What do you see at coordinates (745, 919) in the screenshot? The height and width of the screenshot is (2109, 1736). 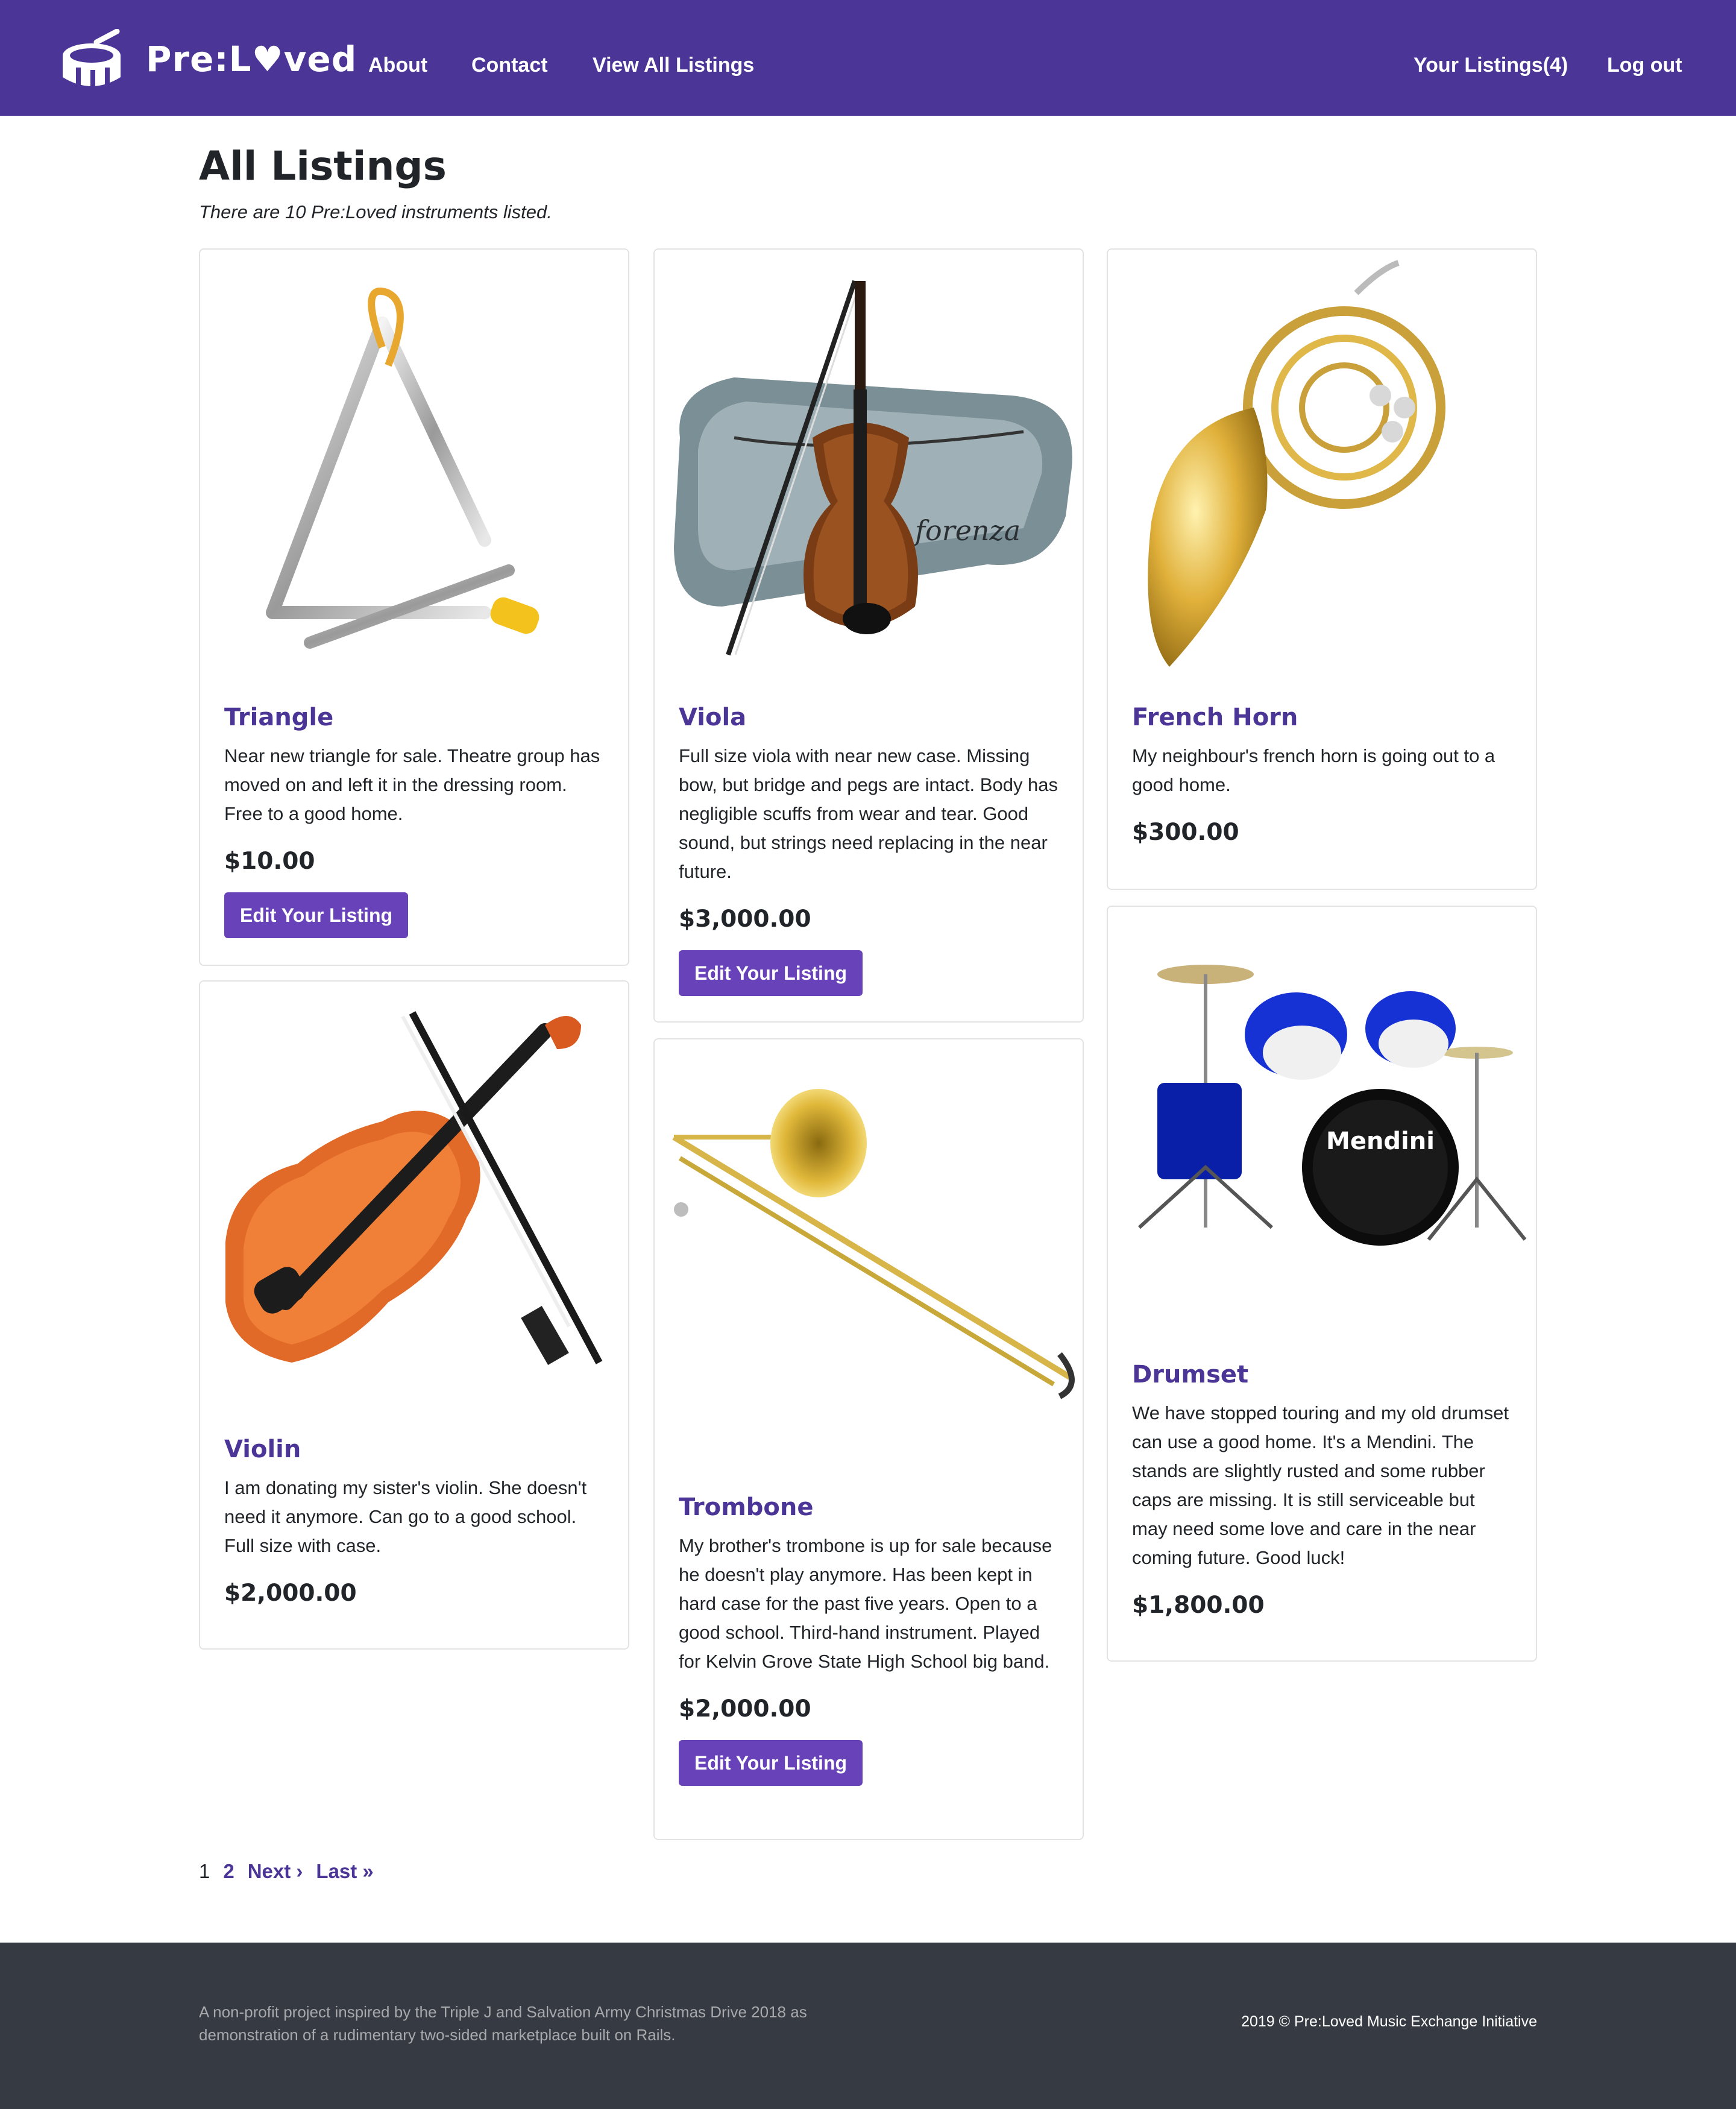 I see `listing-price: $3,000.00` at bounding box center [745, 919].